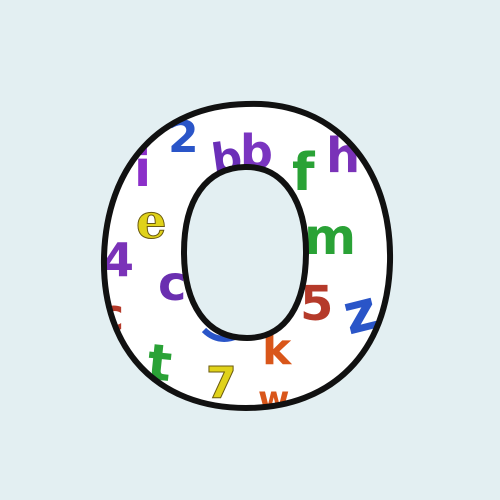  I want to click on glyph-m: m, so click(330, 237).